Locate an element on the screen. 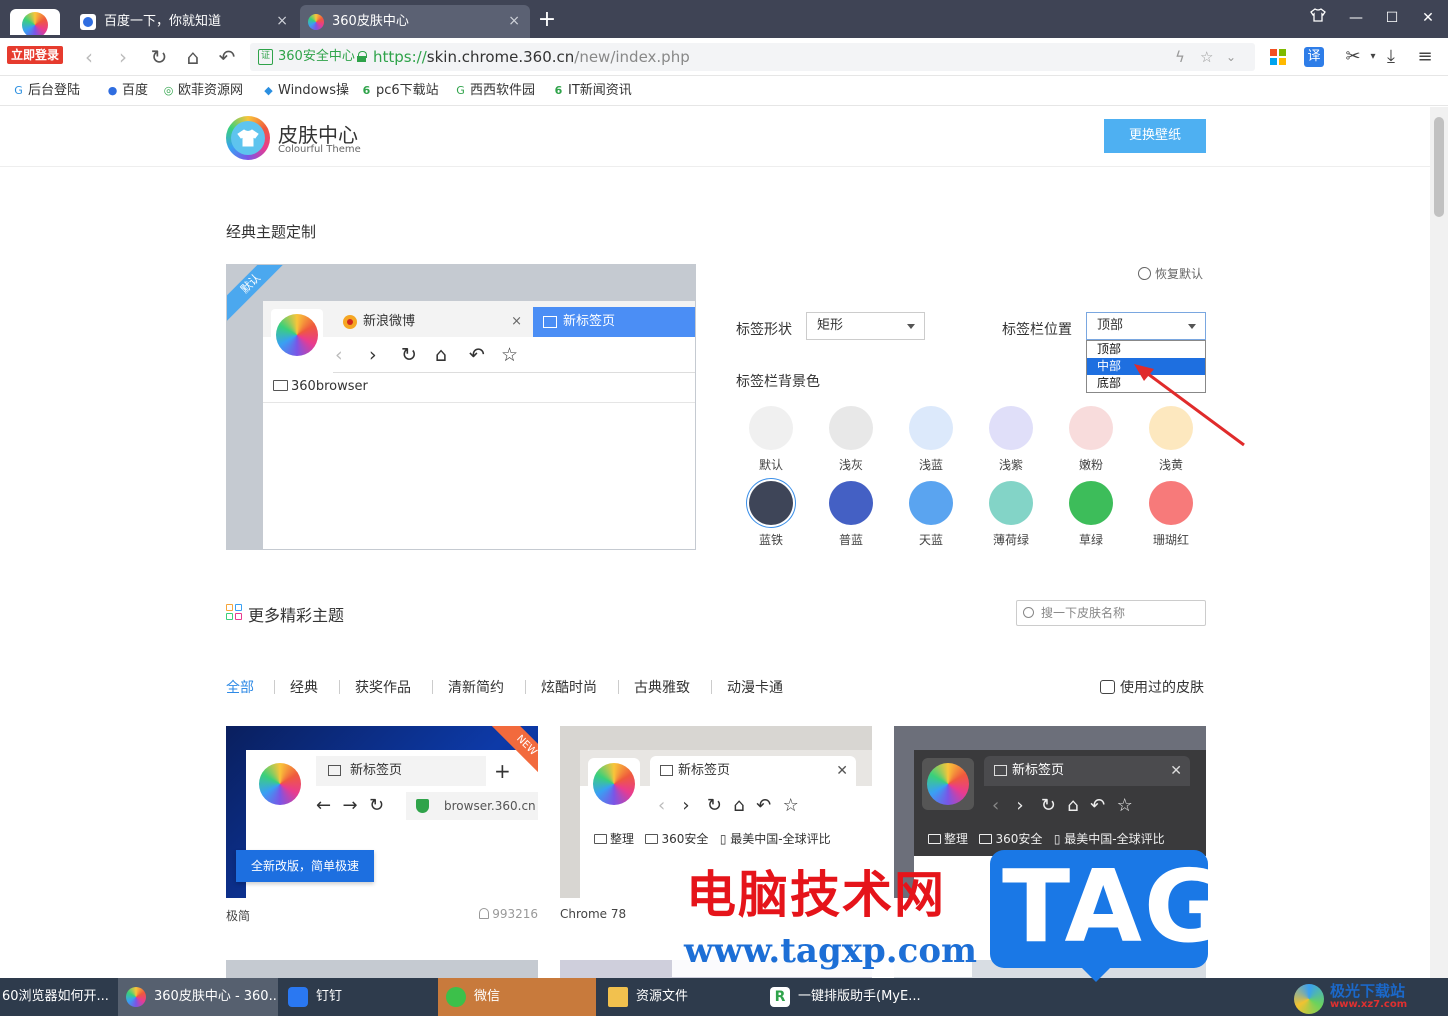 The image size is (1448, 1016). newtab-page-icon is located at coordinates (334, 770).